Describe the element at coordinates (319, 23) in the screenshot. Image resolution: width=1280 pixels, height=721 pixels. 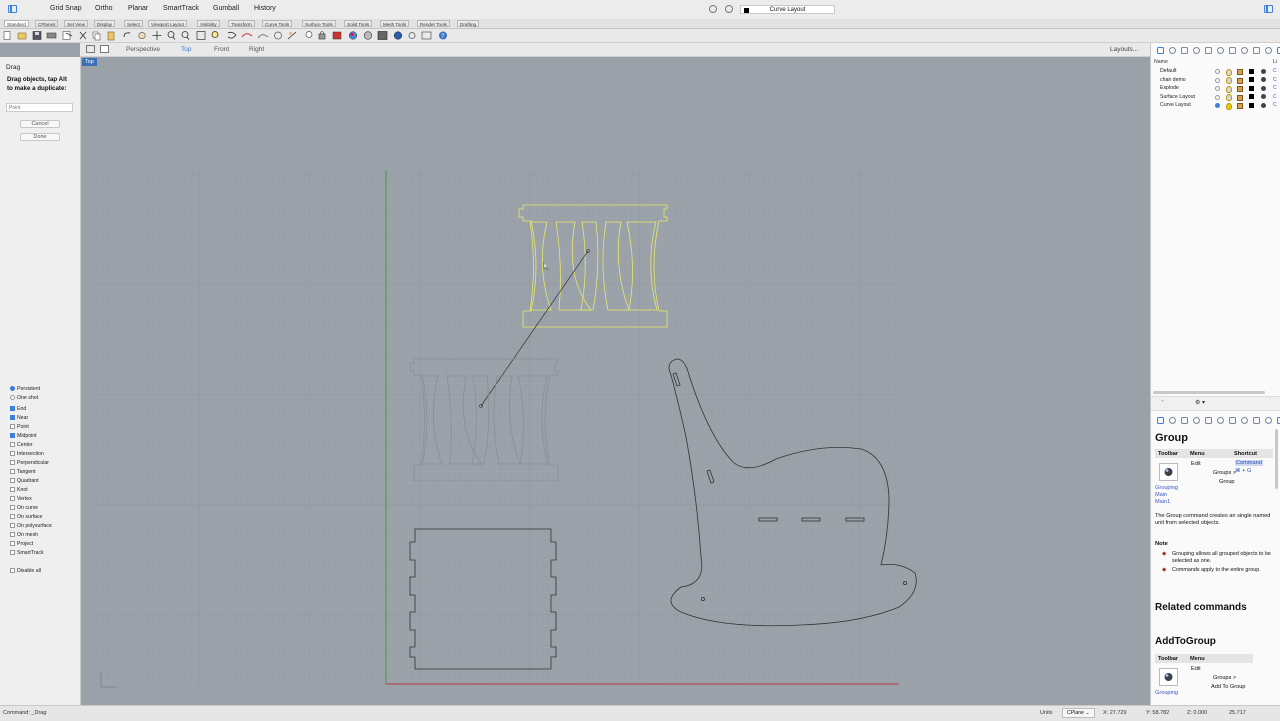
I see `tab-surface-tools: Surface Tools` at that location.